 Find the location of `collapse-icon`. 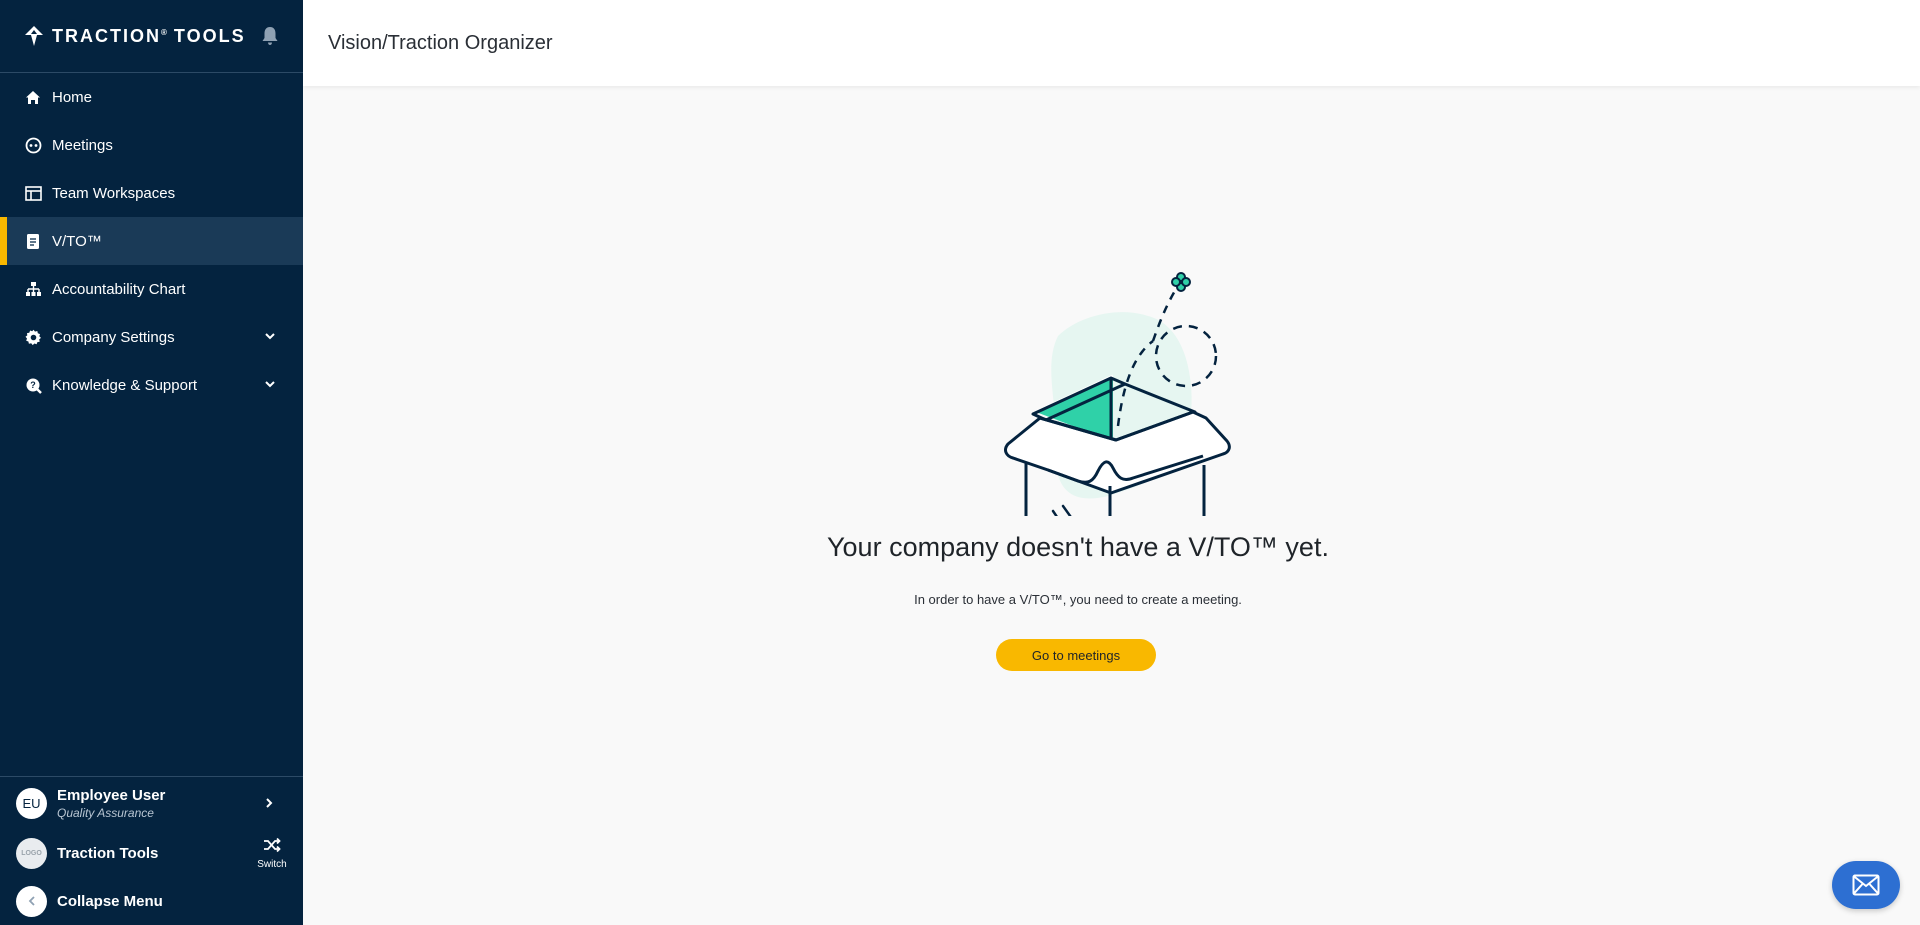

collapse-icon is located at coordinates (31, 901).